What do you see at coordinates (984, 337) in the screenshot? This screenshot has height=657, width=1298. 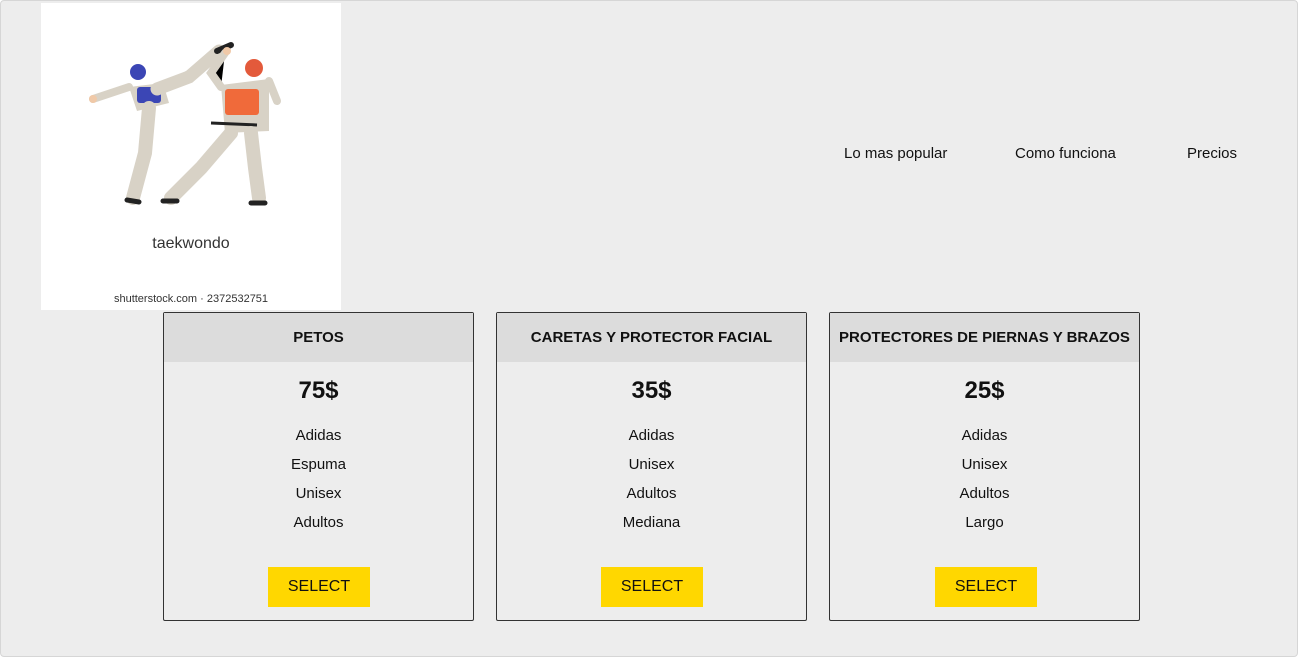 I see `card-title: PROTECTORES DE PIERNAS Y BRAZOS` at bounding box center [984, 337].